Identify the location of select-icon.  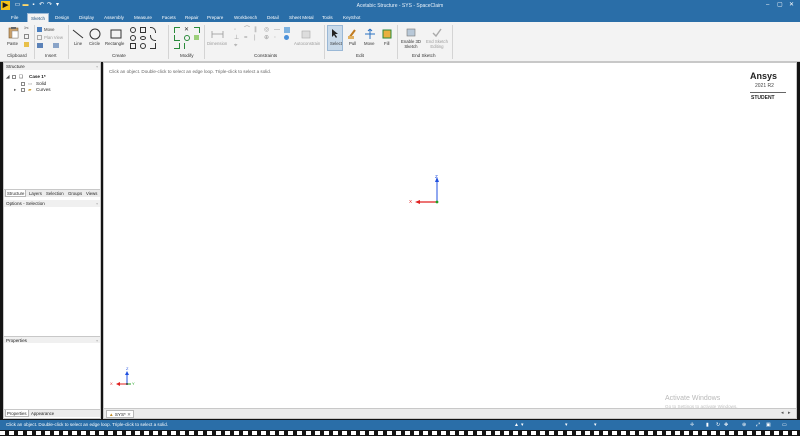
(335, 33).